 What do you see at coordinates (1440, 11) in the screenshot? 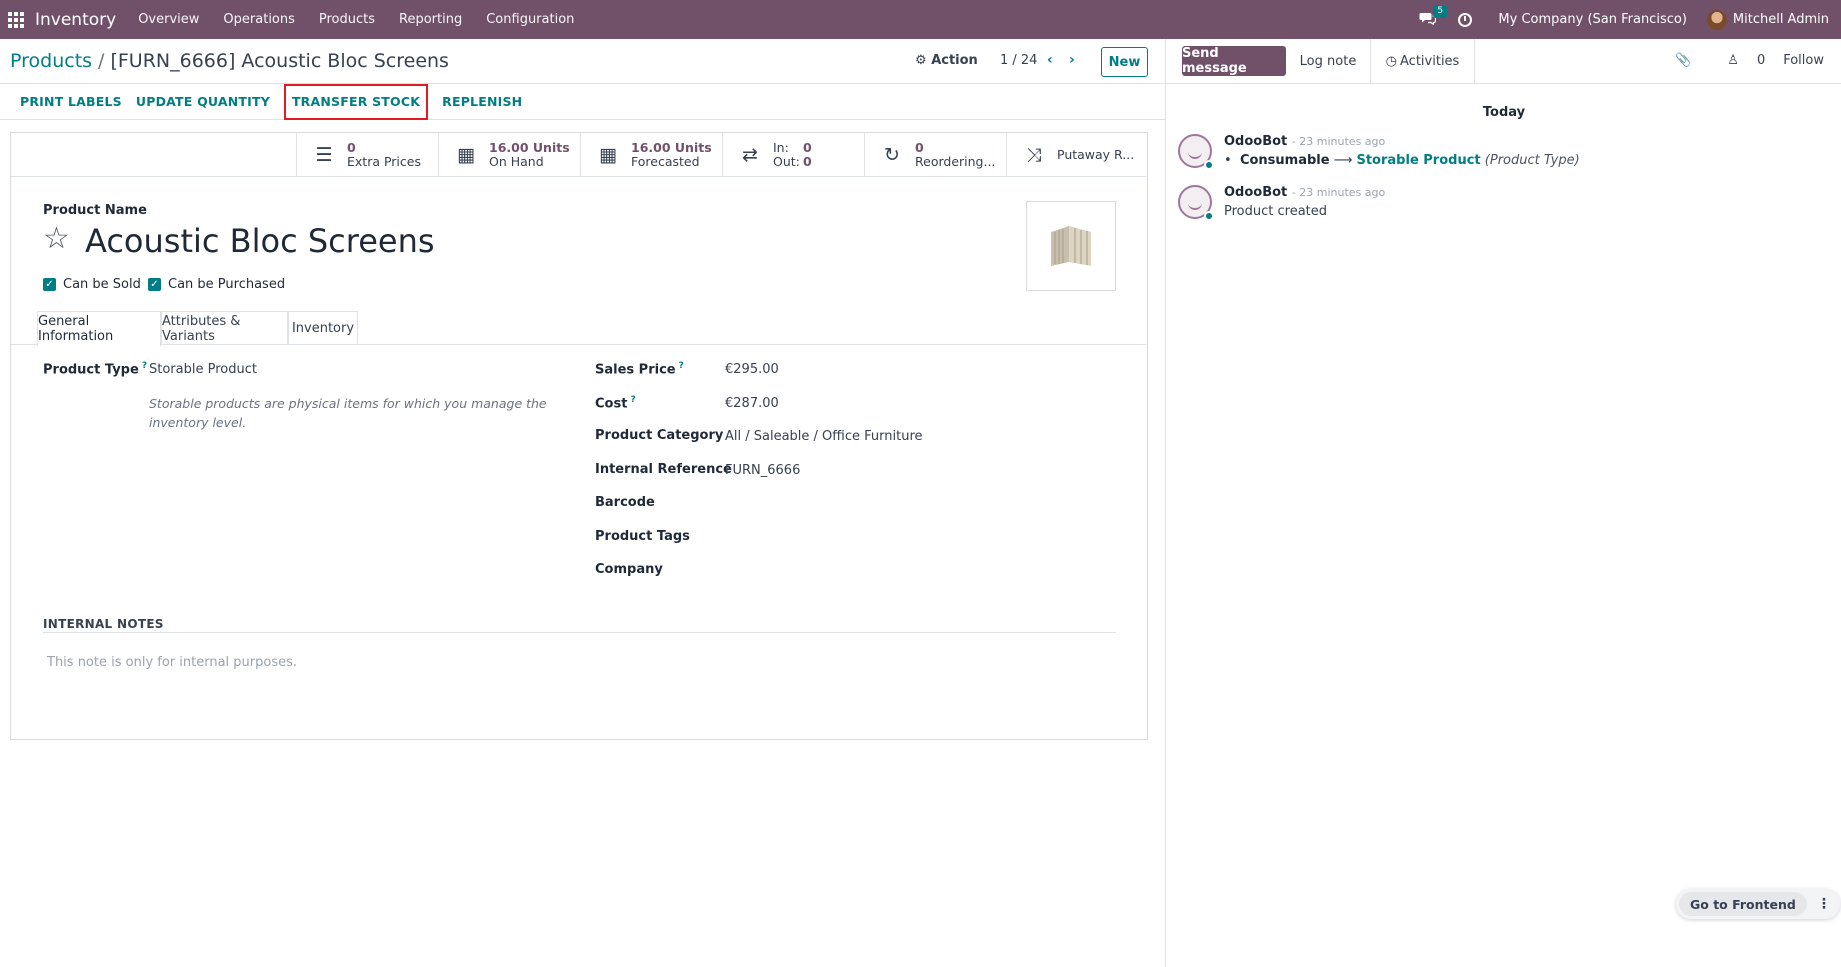
I see `chat-count-badge: 5` at bounding box center [1440, 11].